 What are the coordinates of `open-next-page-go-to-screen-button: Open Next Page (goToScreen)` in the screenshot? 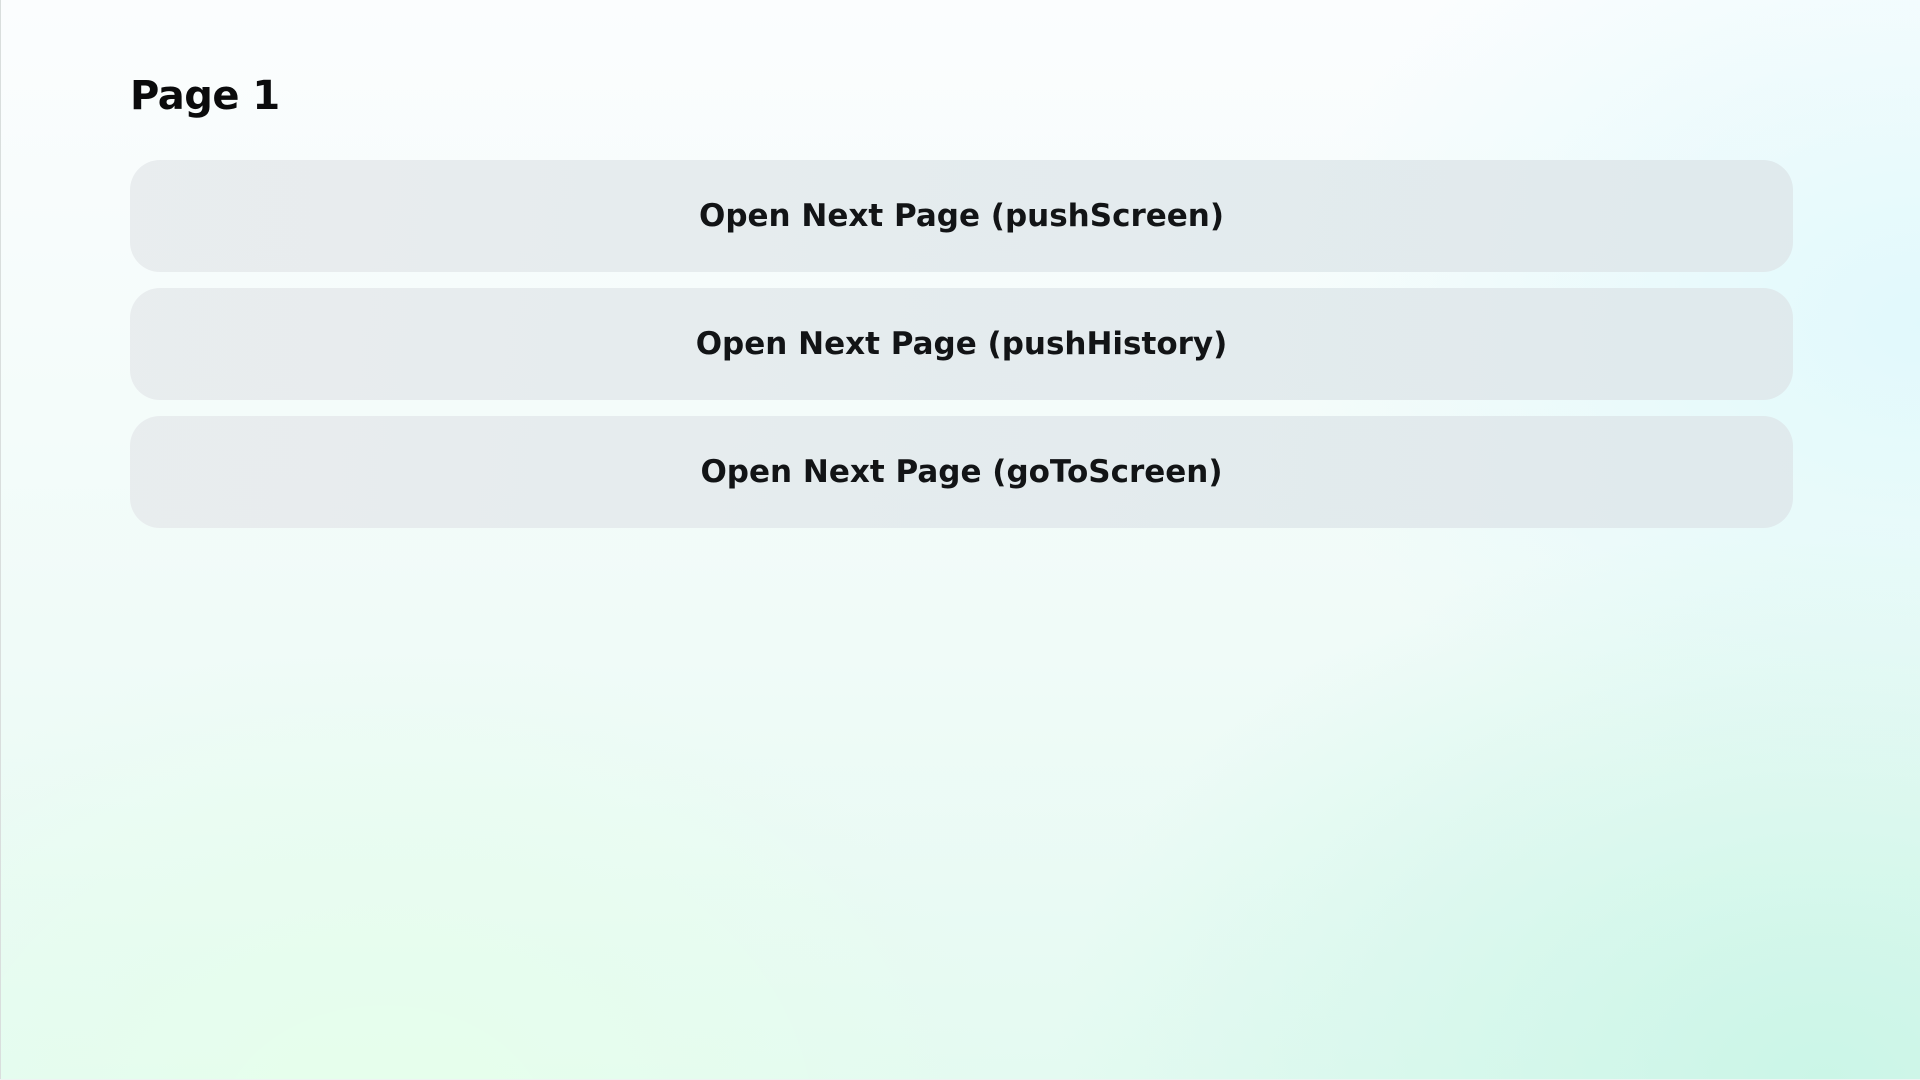 It's located at (961, 472).